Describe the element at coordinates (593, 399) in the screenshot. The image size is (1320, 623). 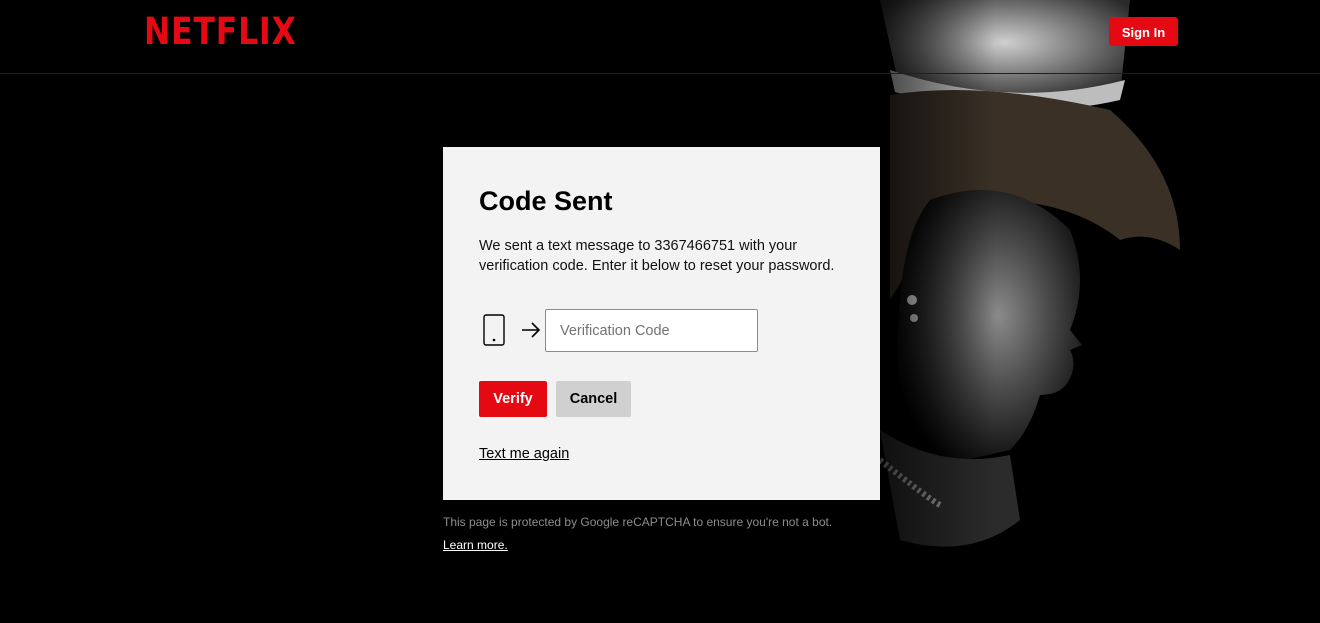
I see `cancel-button: Cancel` at that location.